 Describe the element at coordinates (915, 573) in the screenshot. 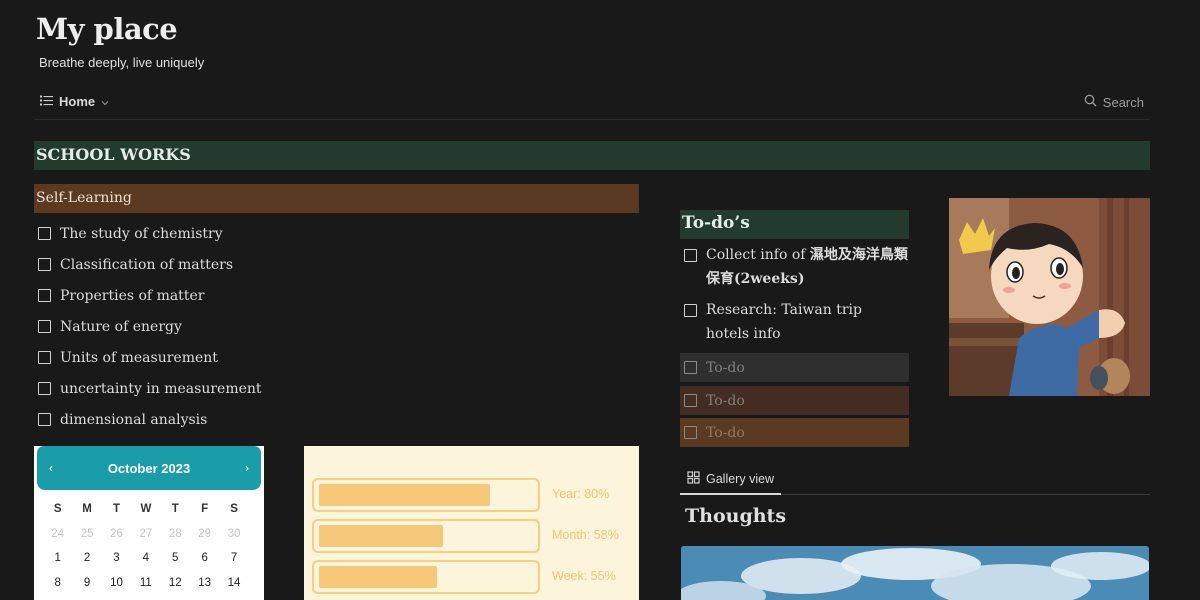

I see `gallery-card-image` at that location.